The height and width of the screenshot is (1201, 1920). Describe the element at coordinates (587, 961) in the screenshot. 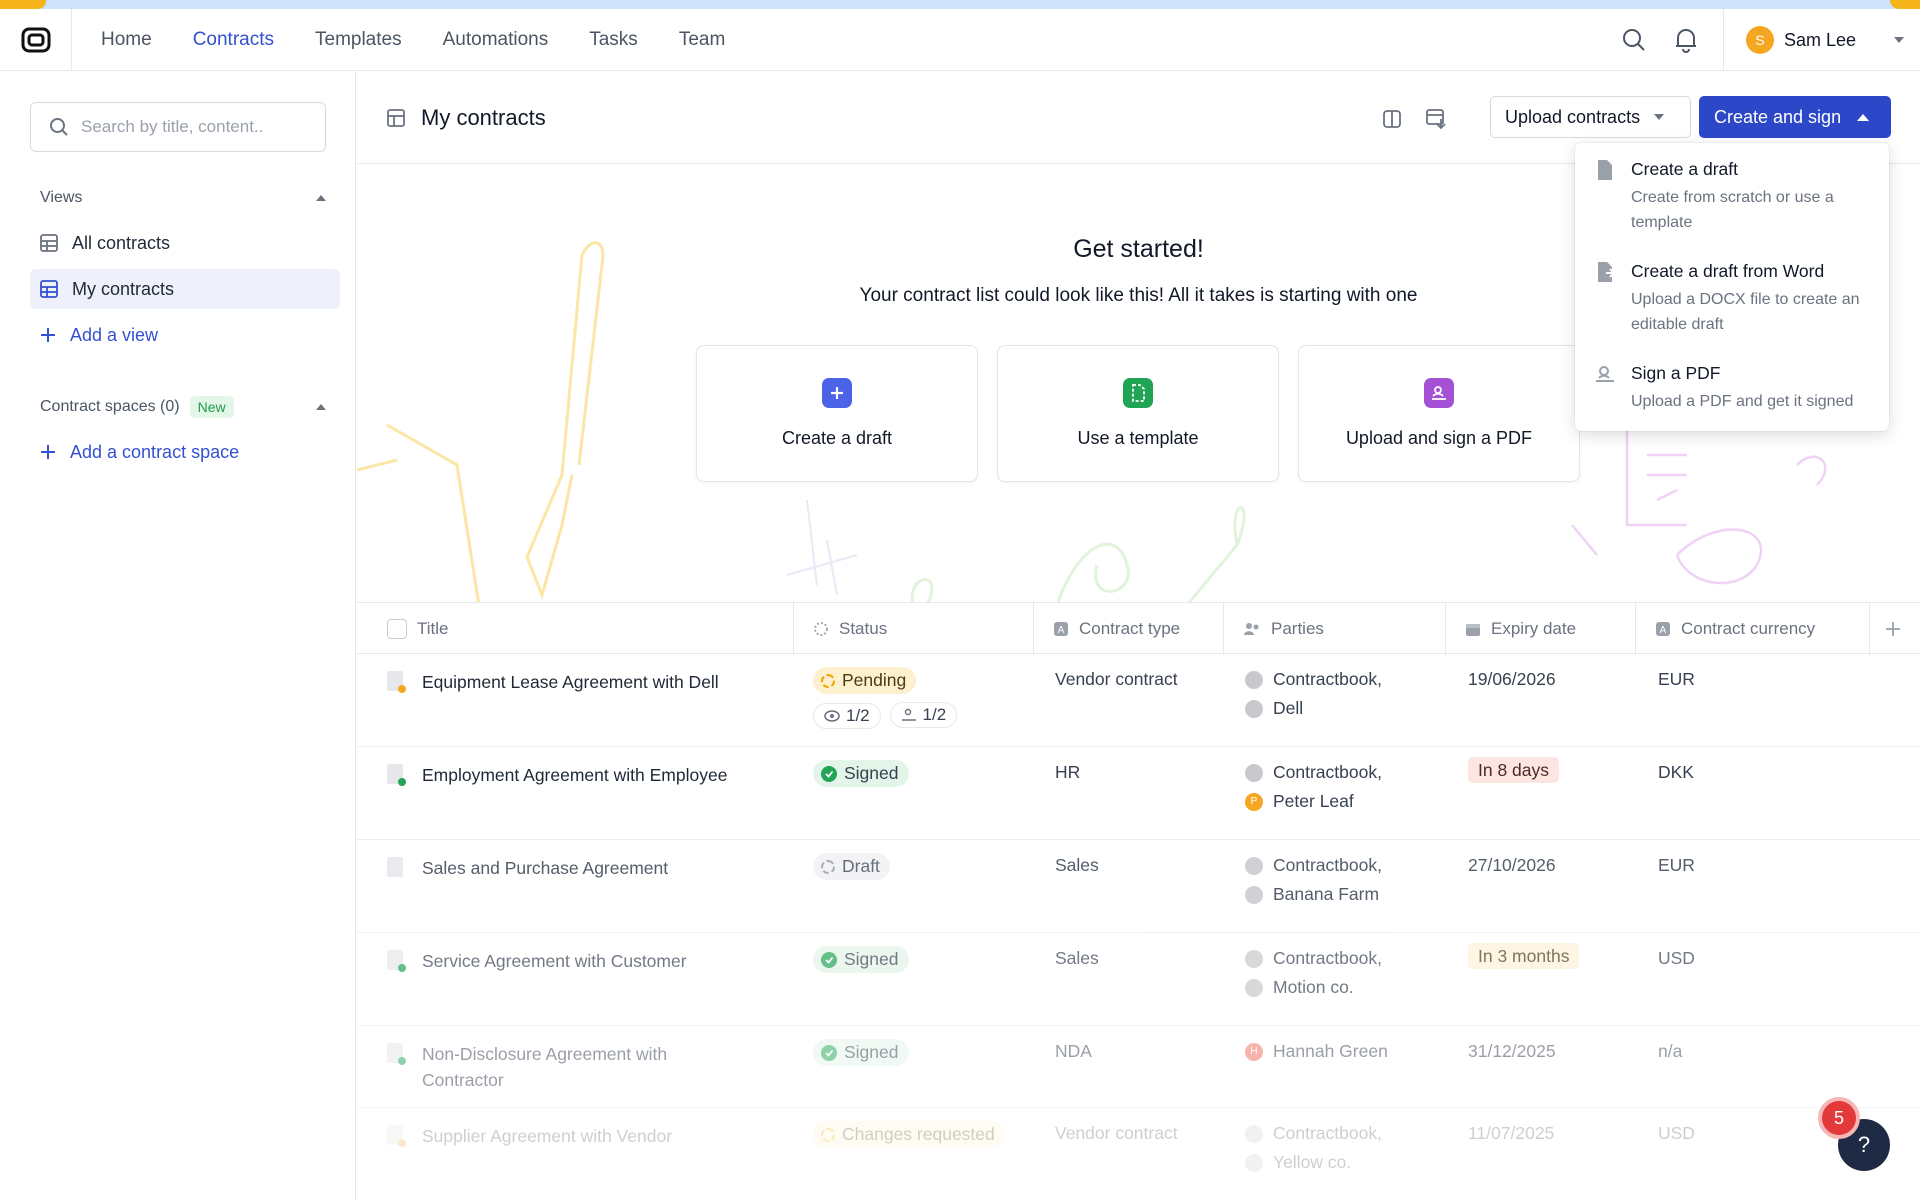

I see `contract-title: Service Agreement with Customer` at that location.